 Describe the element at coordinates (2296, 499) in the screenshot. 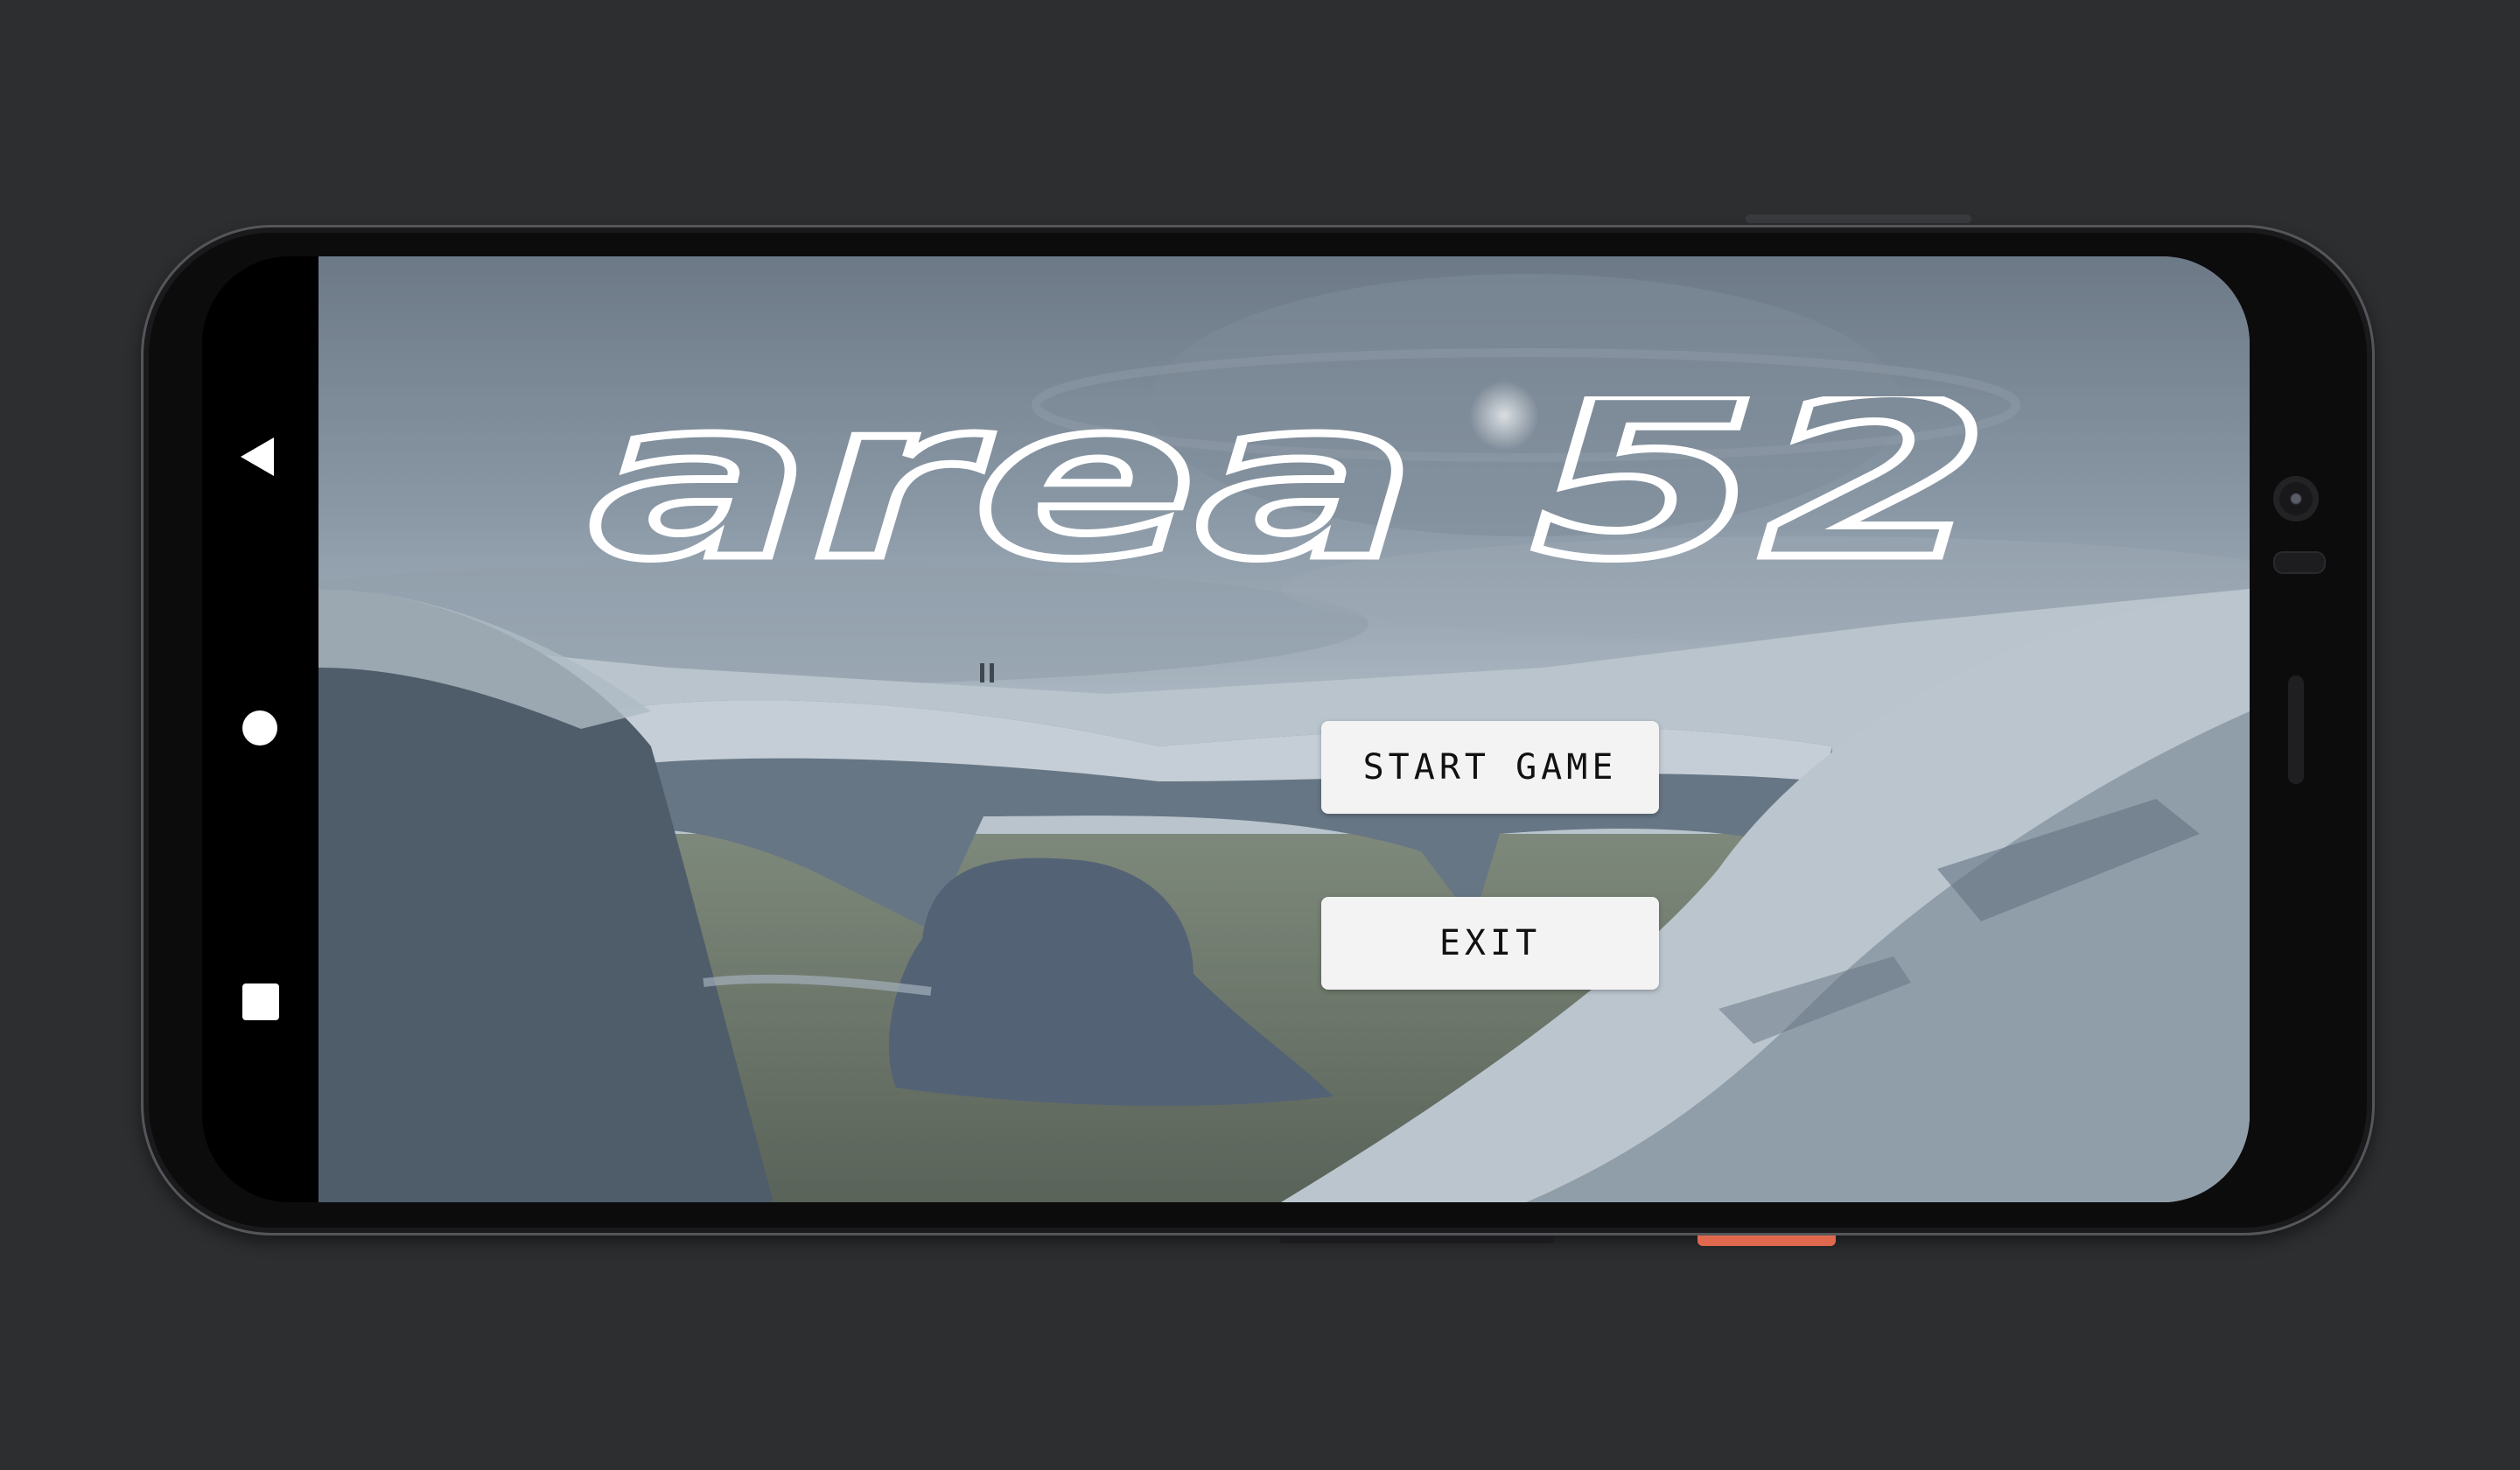

I see `front-camera-icon` at that location.